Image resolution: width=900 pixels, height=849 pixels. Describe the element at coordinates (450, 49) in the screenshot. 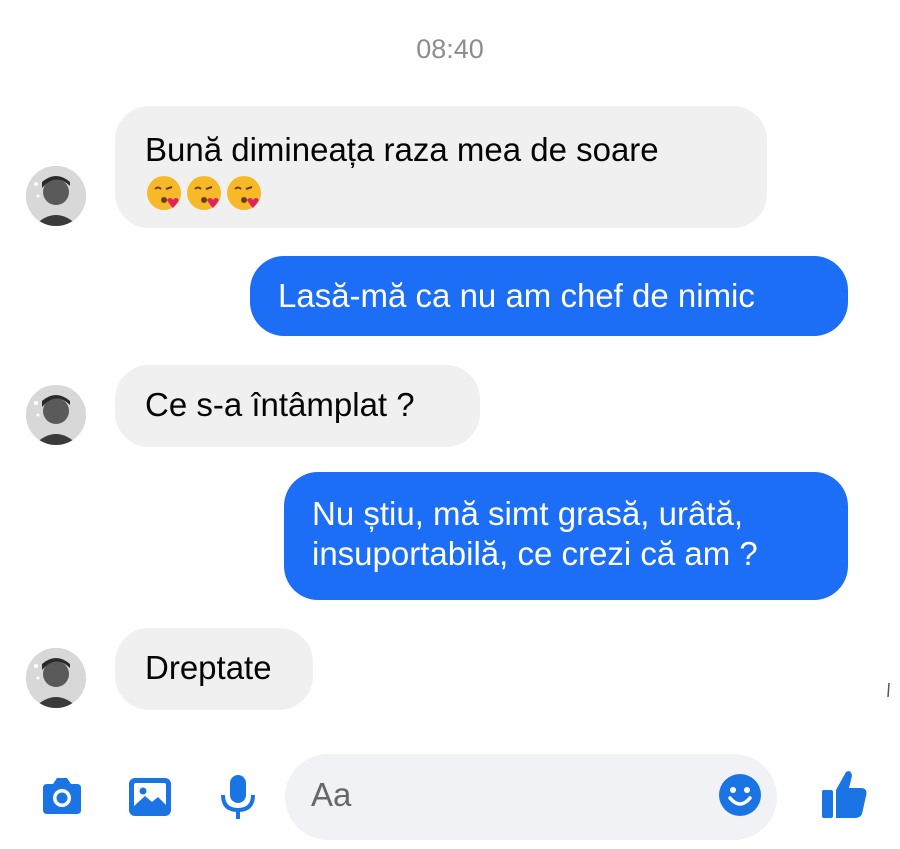

I see `message-timestamp: 08:40` at that location.